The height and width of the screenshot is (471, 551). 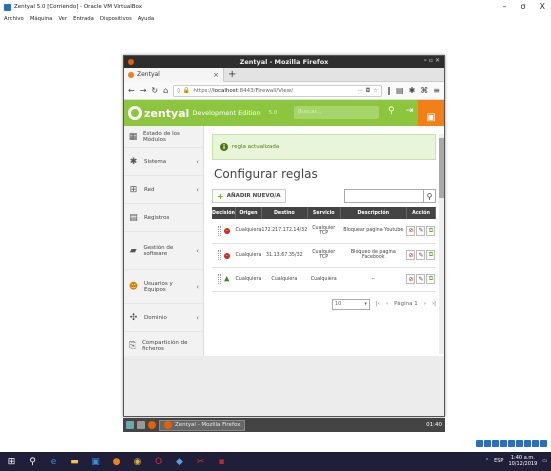 I want to click on firefox-icon: ●, so click(x=116, y=461).